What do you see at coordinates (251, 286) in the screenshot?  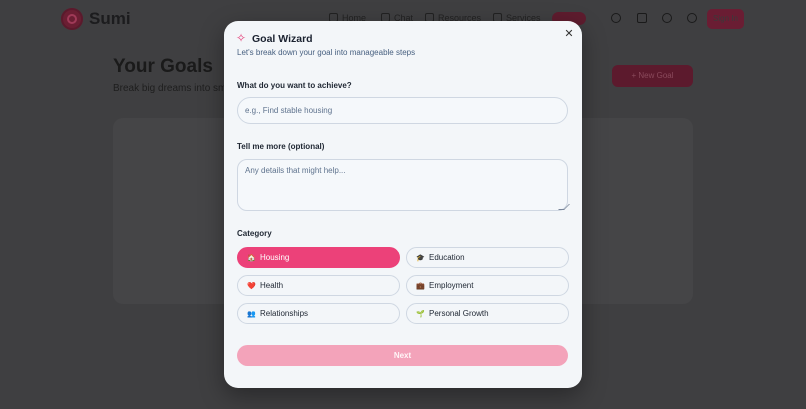 I see `heart-icon: ❤️` at bounding box center [251, 286].